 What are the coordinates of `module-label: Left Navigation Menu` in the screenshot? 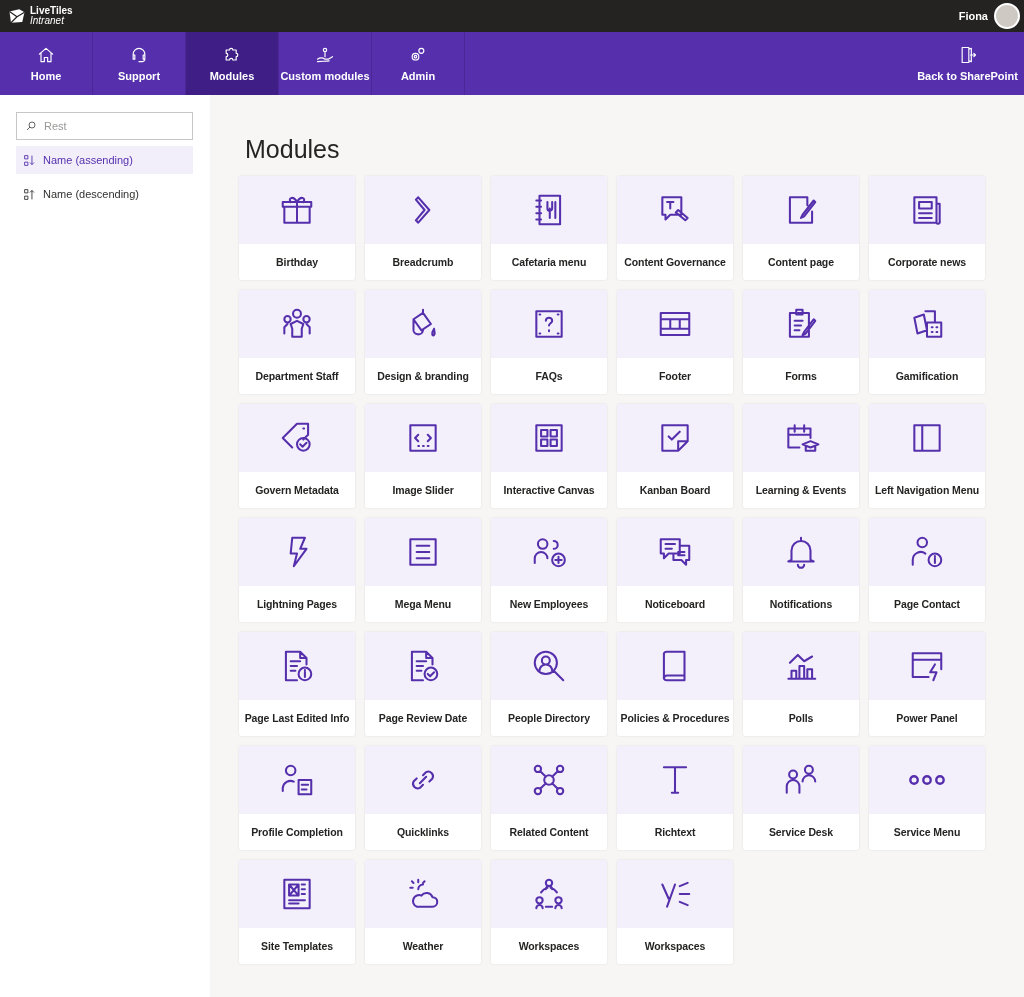 It's located at (927, 490).